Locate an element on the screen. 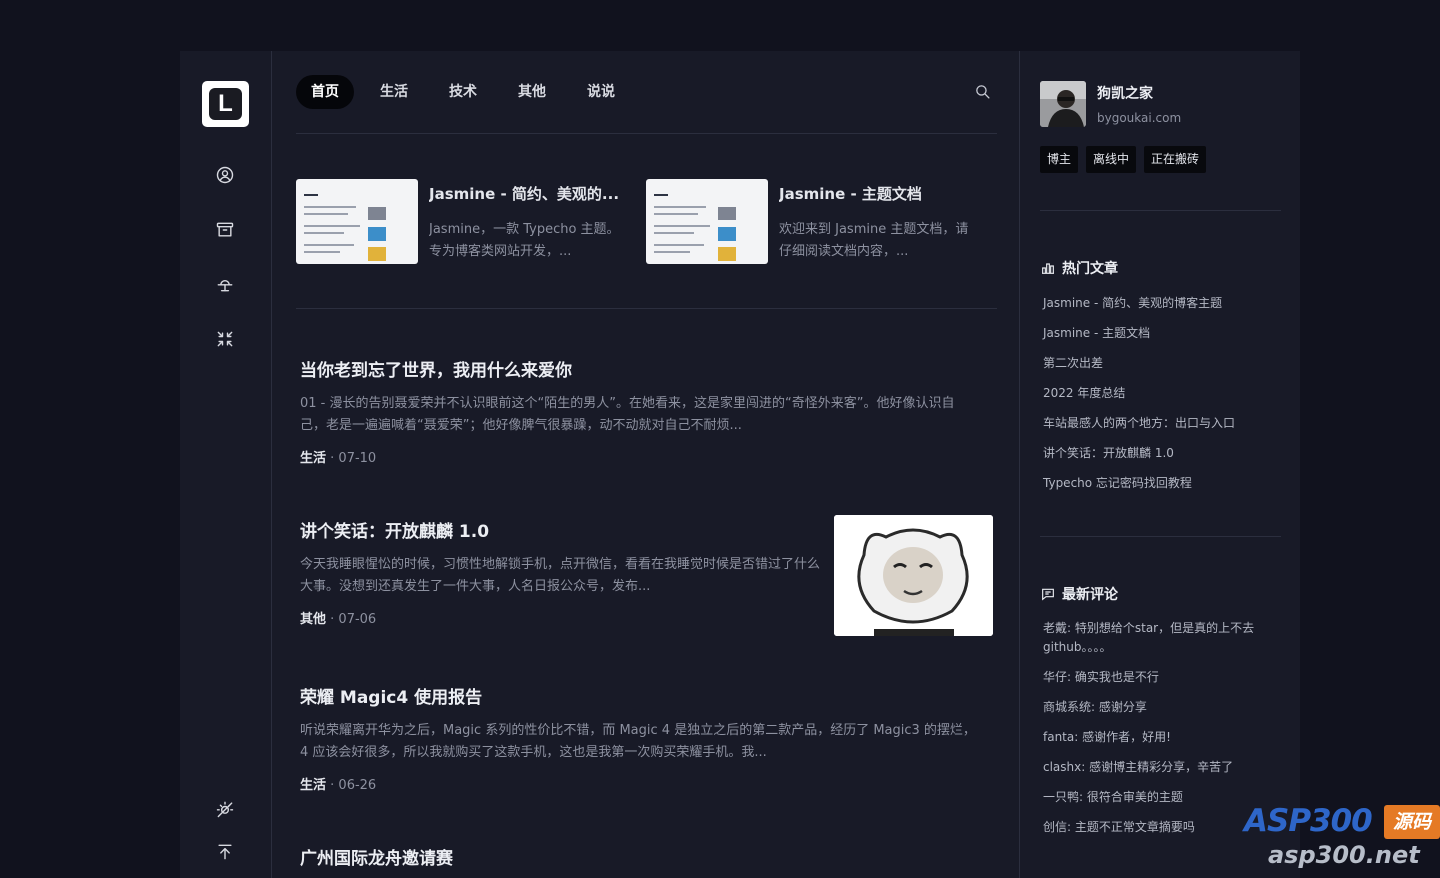 The width and height of the screenshot is (1440, 878). hot-posts-heading: 热门文章 is located at coordinates (1079, 268).